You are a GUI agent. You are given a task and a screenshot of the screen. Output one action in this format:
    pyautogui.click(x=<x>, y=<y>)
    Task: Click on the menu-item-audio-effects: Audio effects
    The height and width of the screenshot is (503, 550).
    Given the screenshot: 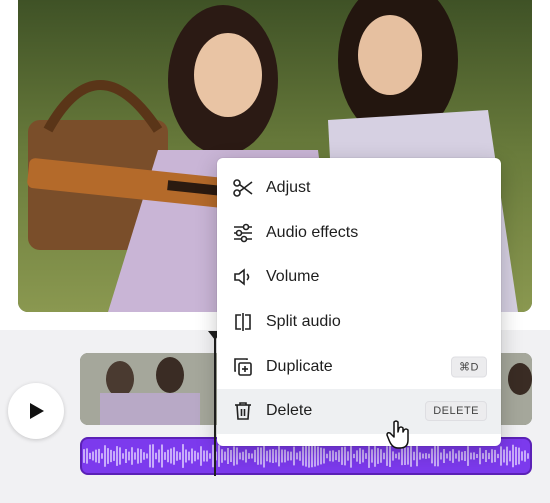 What is the action you would take?
    pyautogui.click(x=359, y=233)
    